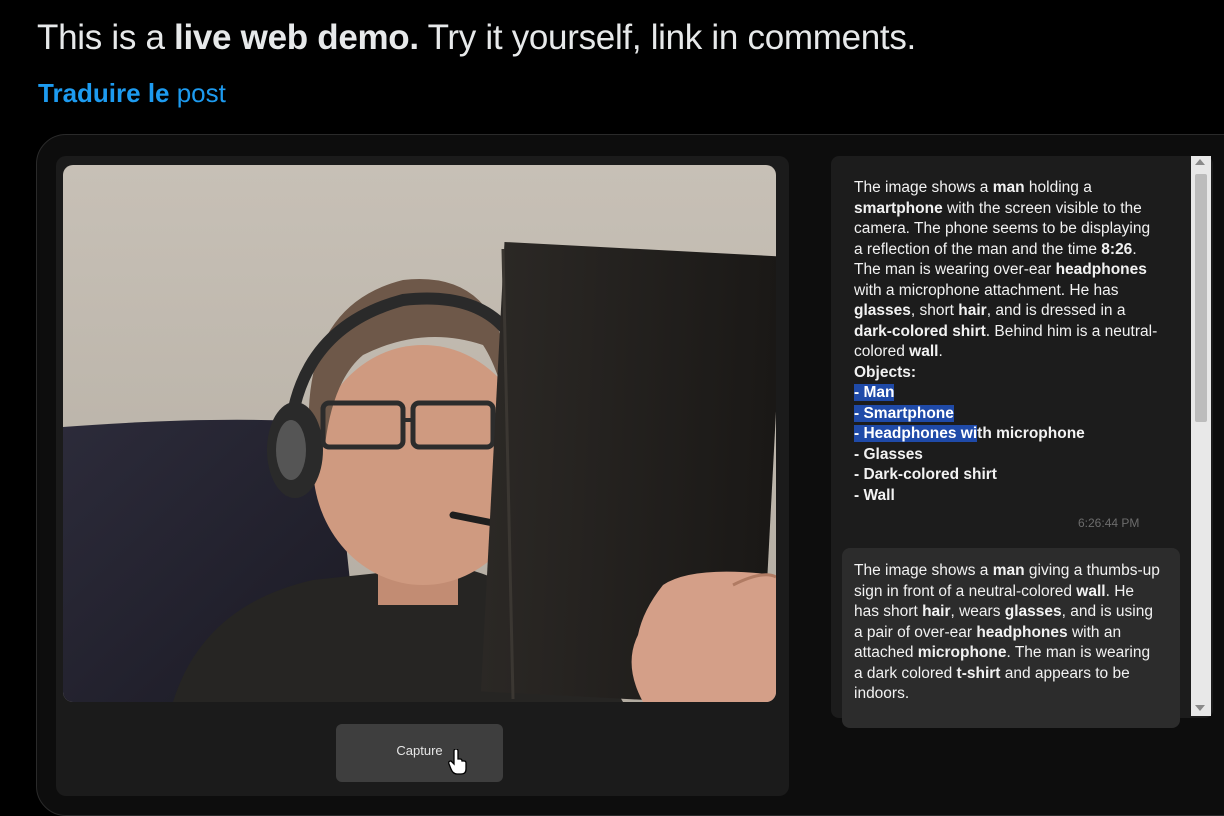 This screenshot has height=816, width=1224. Describe the element at coordinates (1117, 249) in the screenshot. I see `bold-text-segment: 8:26` at that location.